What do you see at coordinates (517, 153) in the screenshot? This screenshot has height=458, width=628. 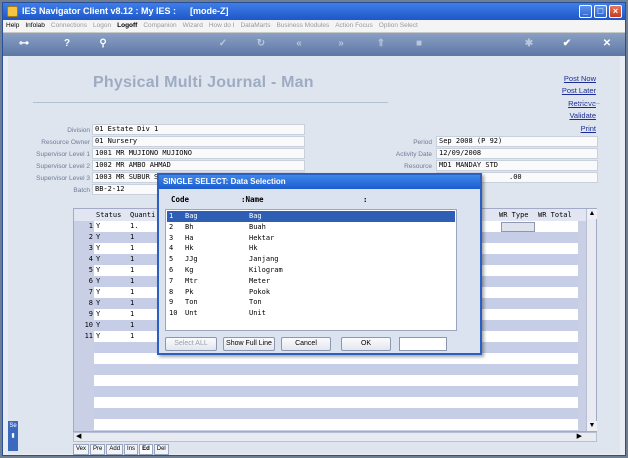 I see `activity-date-field: 12/09/2008` at bounding box center [517, 153].